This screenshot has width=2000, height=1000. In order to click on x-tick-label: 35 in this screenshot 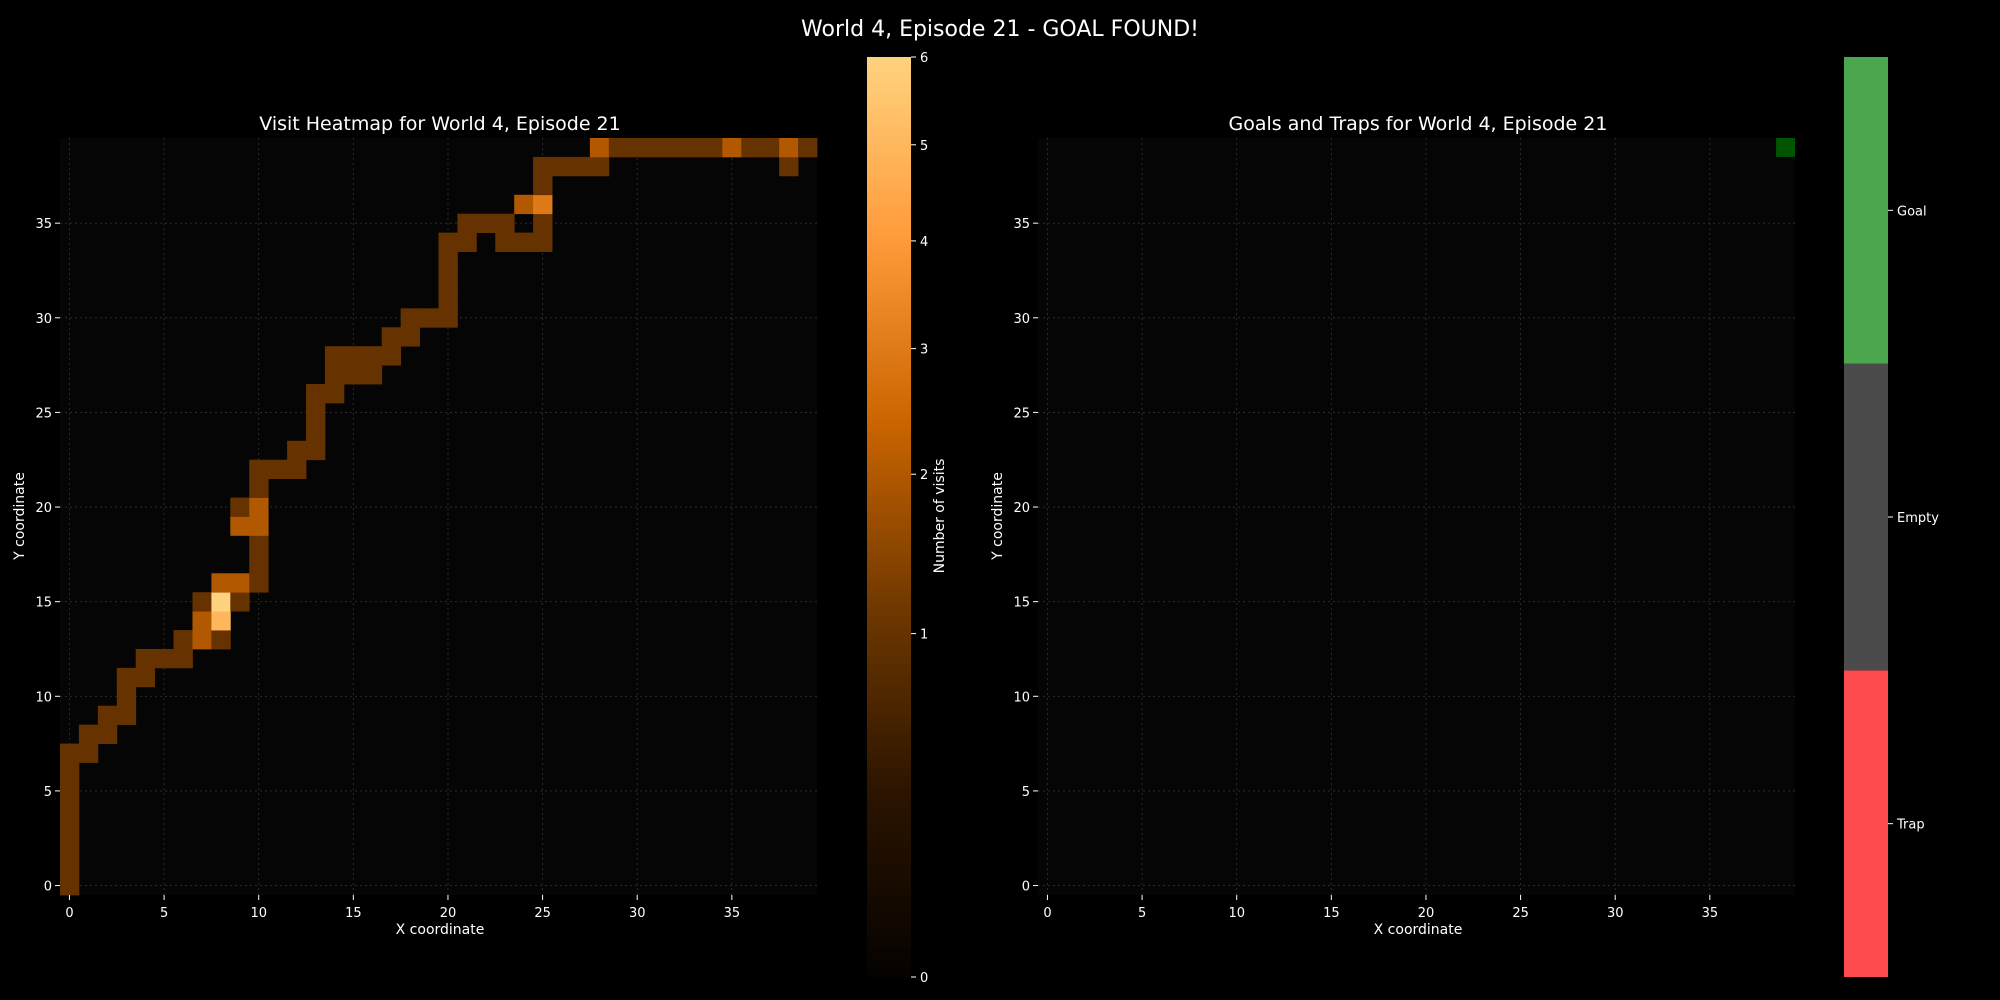, I will do `click(1710, 913)`.